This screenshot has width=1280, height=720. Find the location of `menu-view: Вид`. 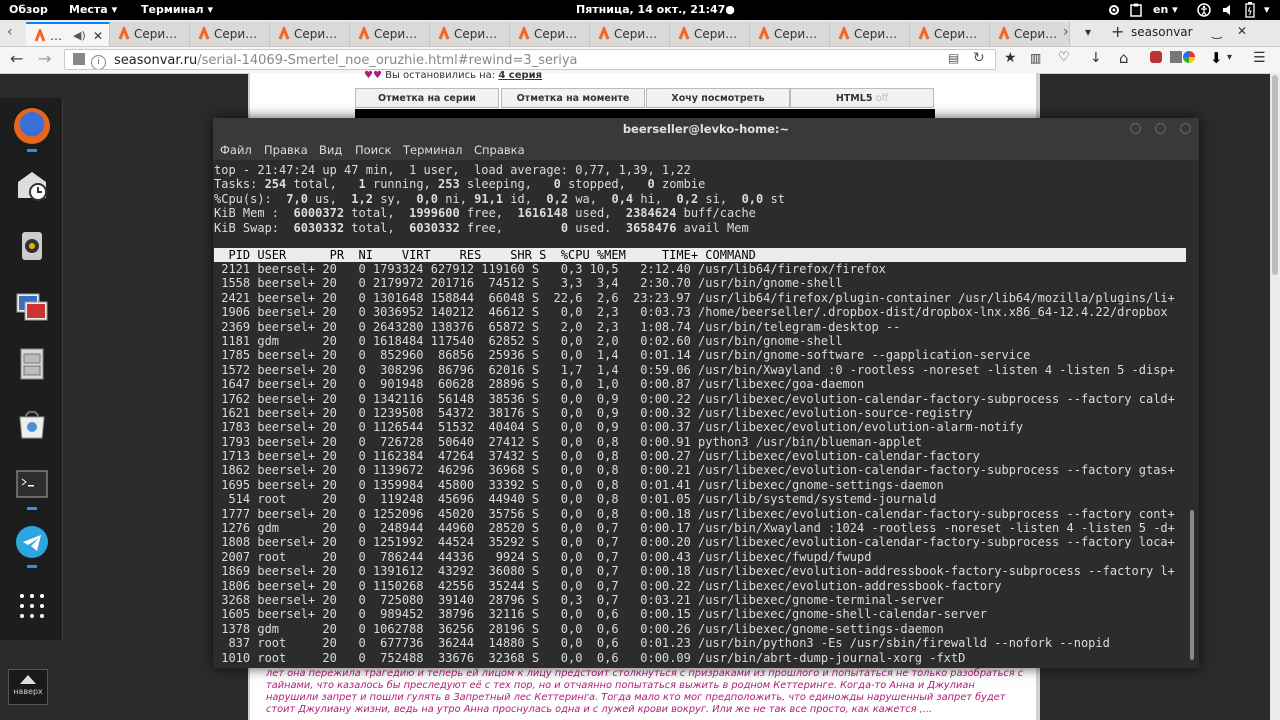

menu-view: Вид is located at coordinates (330, 150).